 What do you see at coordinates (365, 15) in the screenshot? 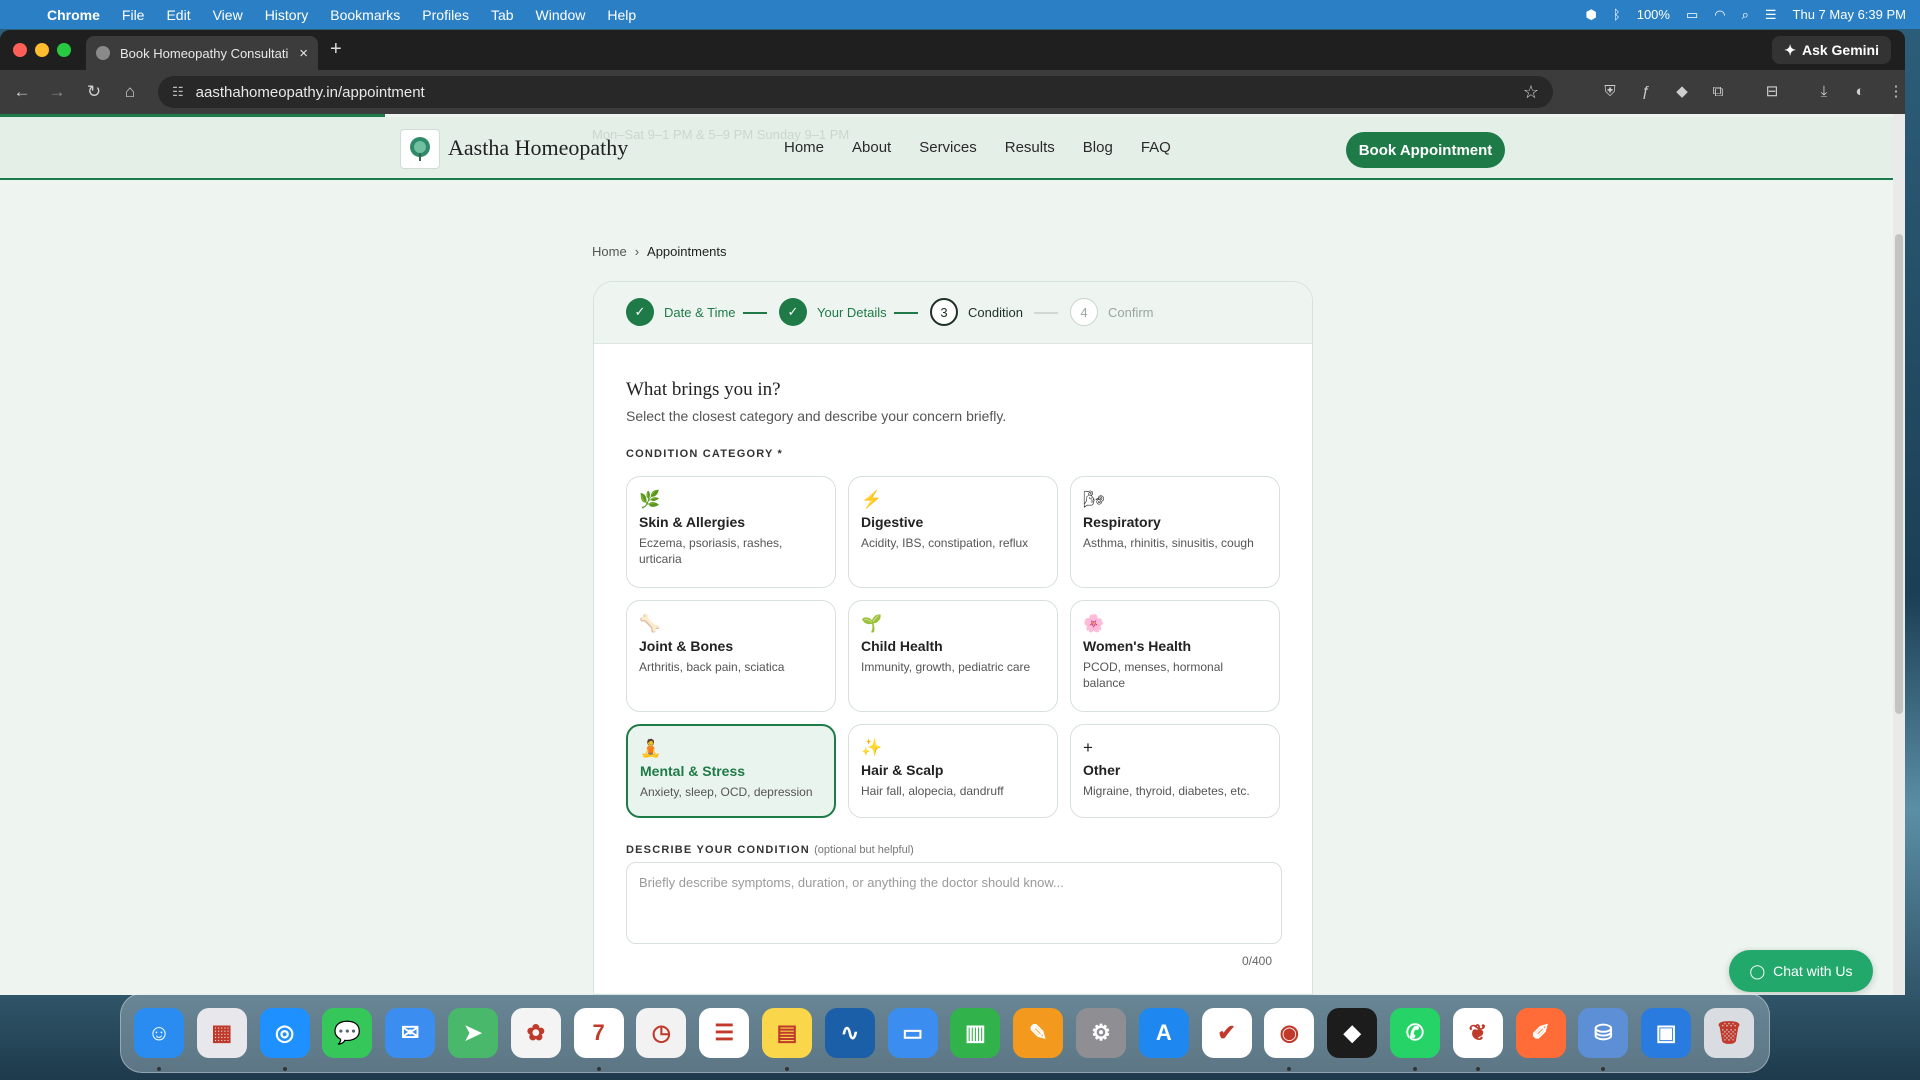
I see `menu-bookmarks: Bookmarks` at bounding box center [365, 15].